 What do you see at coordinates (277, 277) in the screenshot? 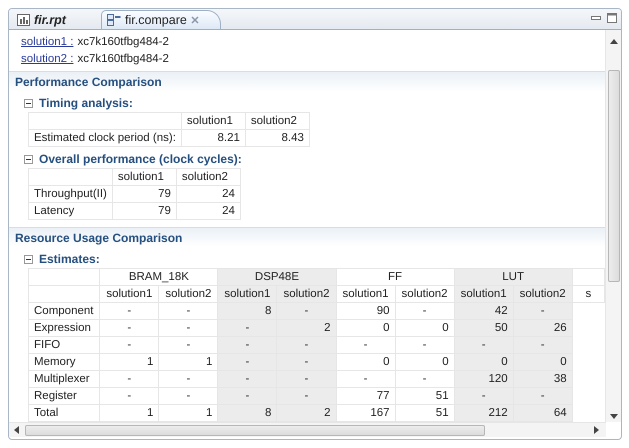
I see `column-group-header: DSP48E` at bounding box center [277, 277].